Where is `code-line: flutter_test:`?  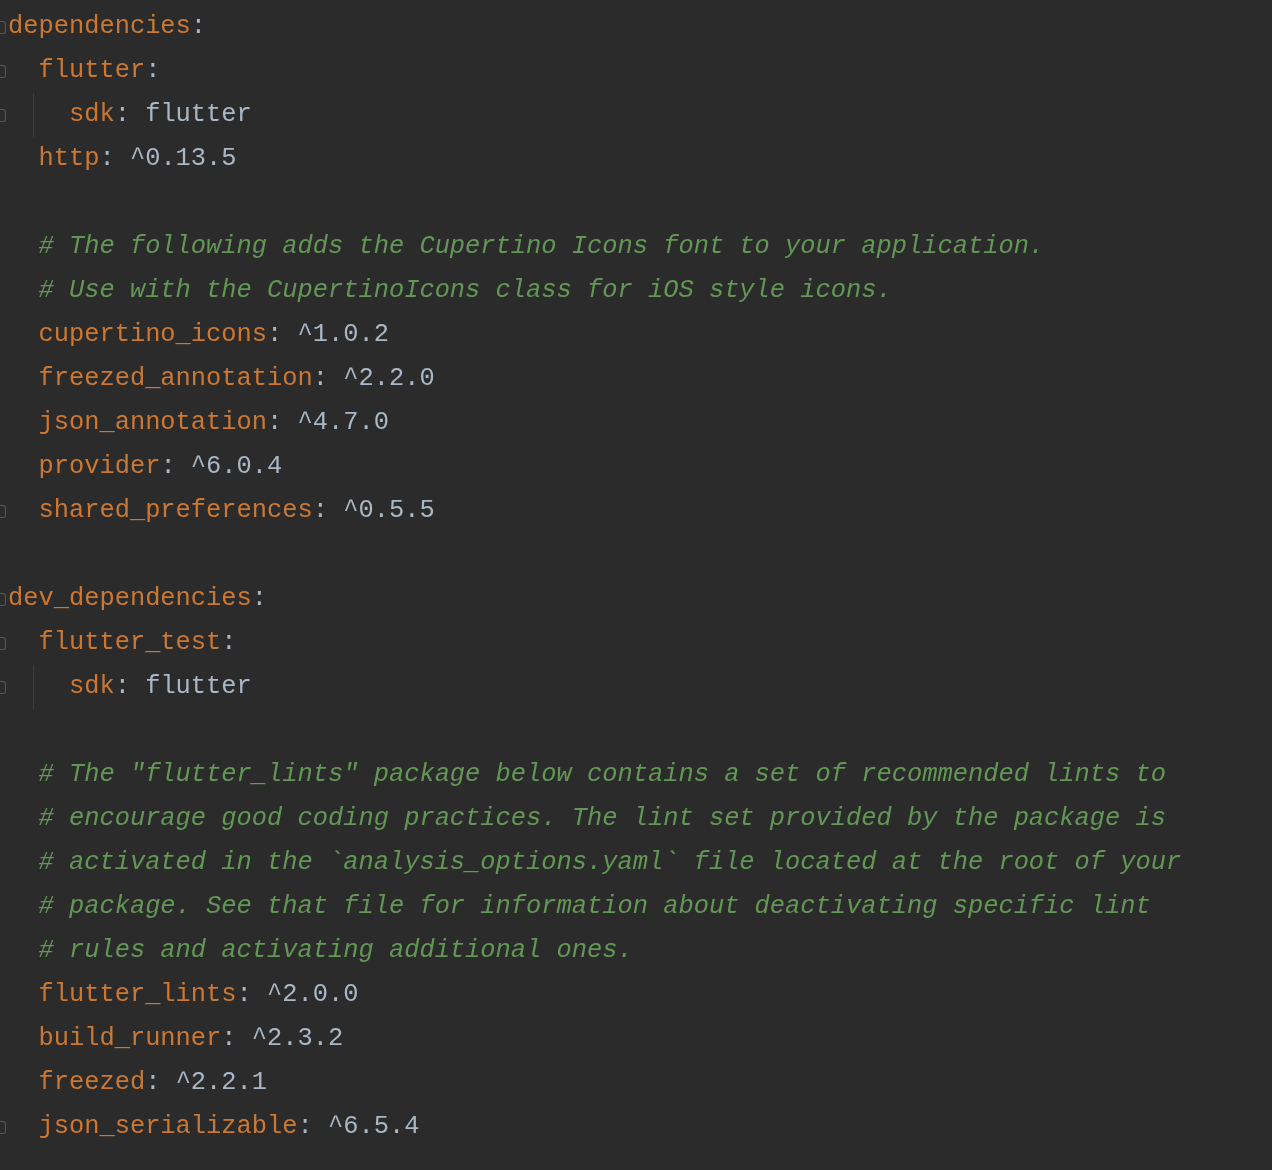
code-line: flutter_test: is located at coordinates (137, 642).